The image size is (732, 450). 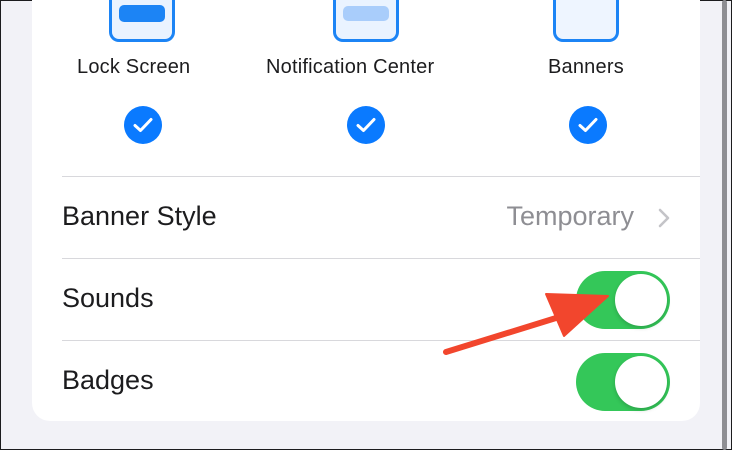 What do you see at coordinates (142, 80) in the screenshot?
I see `alert-style-lock-screen: Lock Screen` at bounding box center [142, 80].